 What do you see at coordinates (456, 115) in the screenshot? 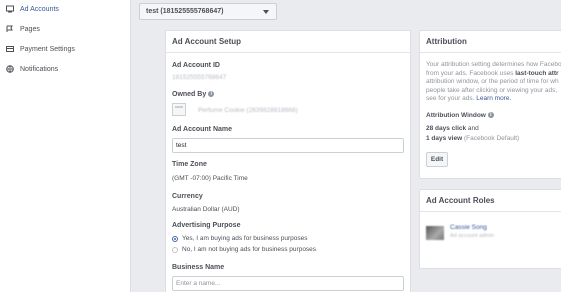
I see `attribution-window-label-text: Attribution Window` at bounding box center [456, 115].